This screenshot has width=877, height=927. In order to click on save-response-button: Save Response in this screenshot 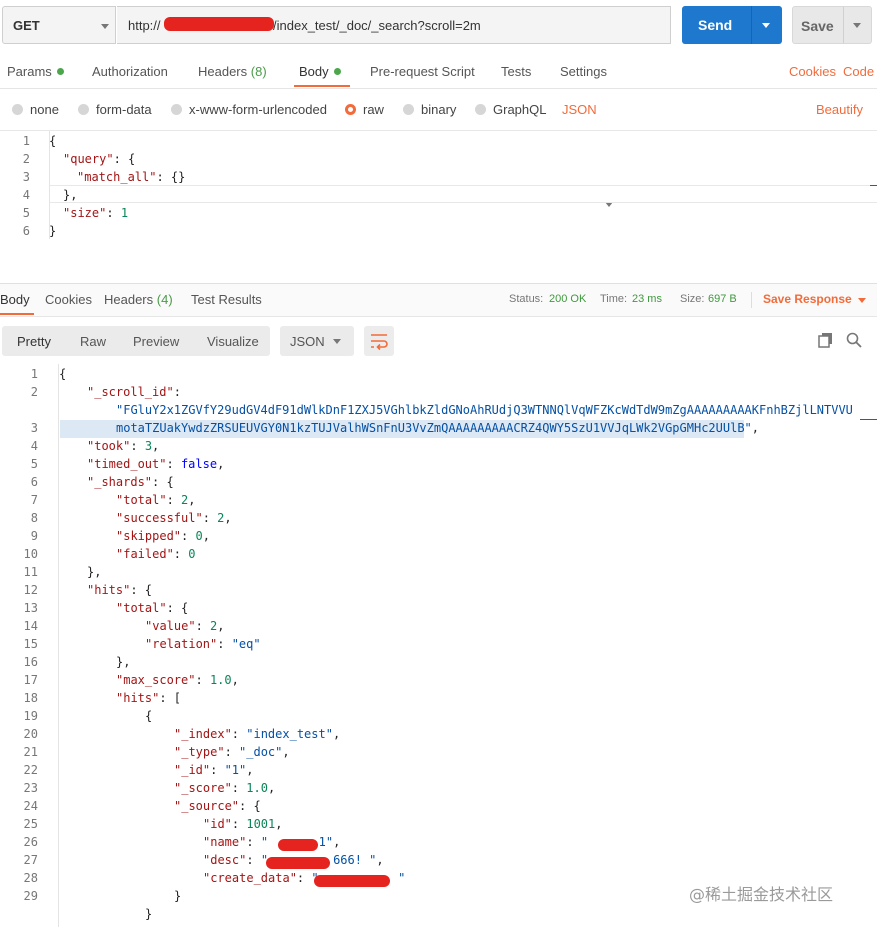, I will do `click(807, 299)`.